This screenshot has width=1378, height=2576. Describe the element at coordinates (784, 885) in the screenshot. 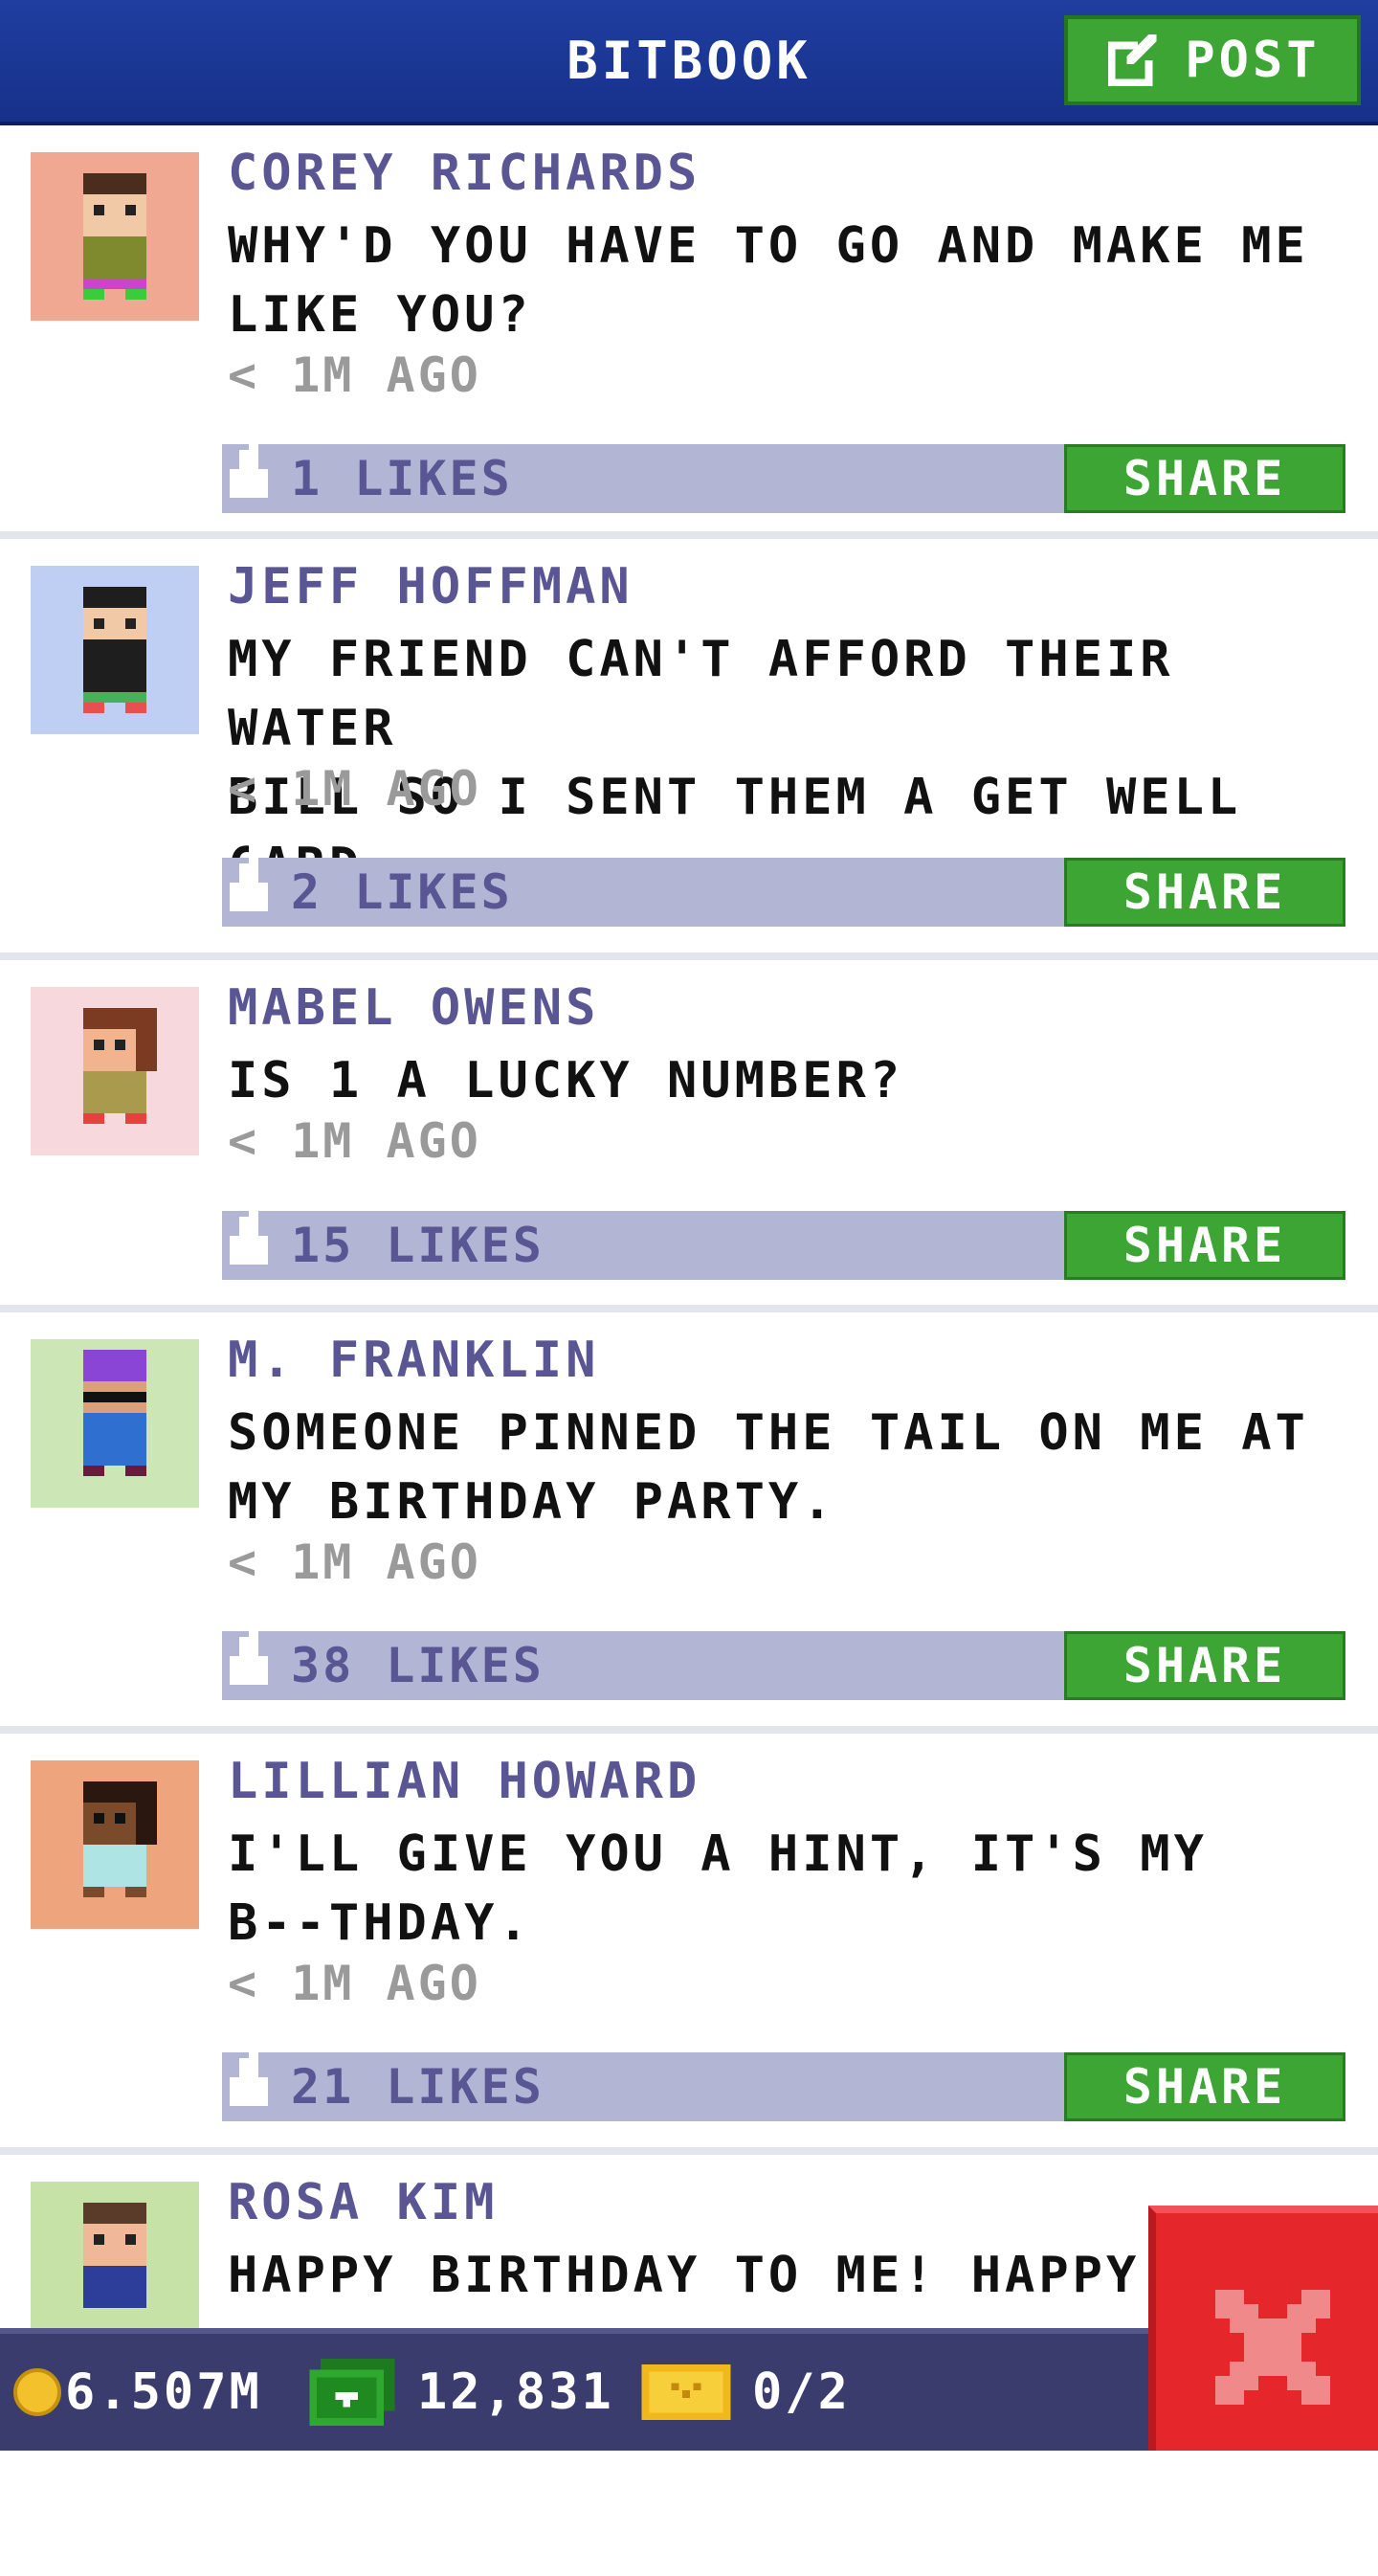

I see `likes-bar: 2 LIKES SHARE` at that location.